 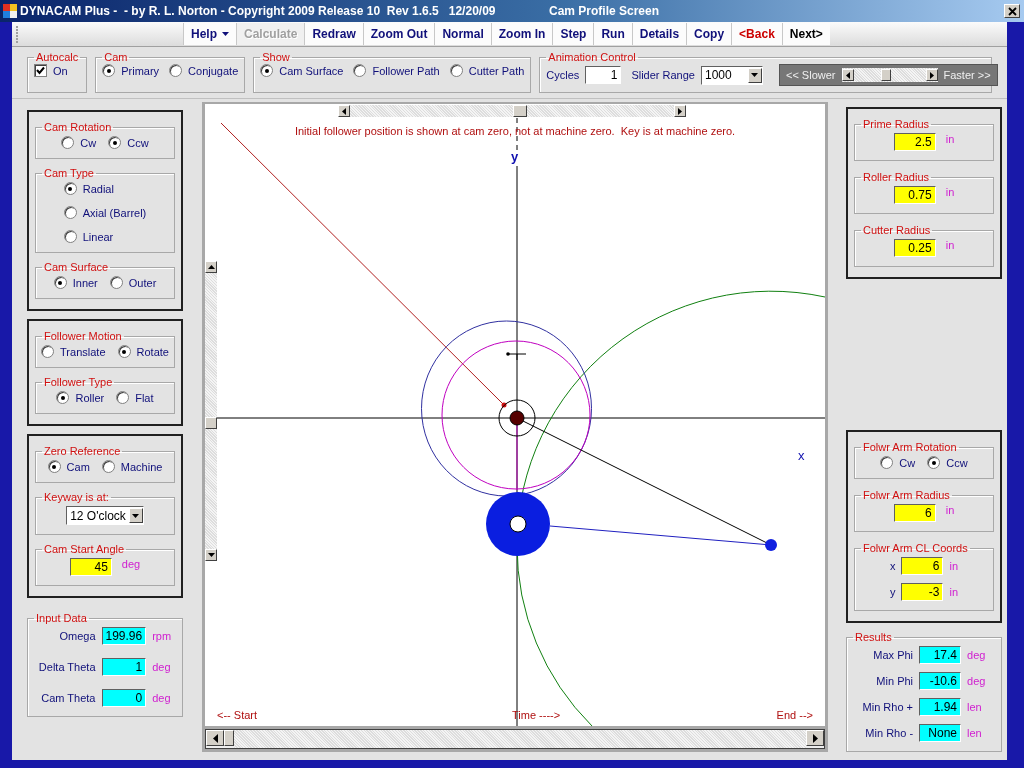 I want to click on toolbar-button: Zoom Out, so click(x=398, y=34).